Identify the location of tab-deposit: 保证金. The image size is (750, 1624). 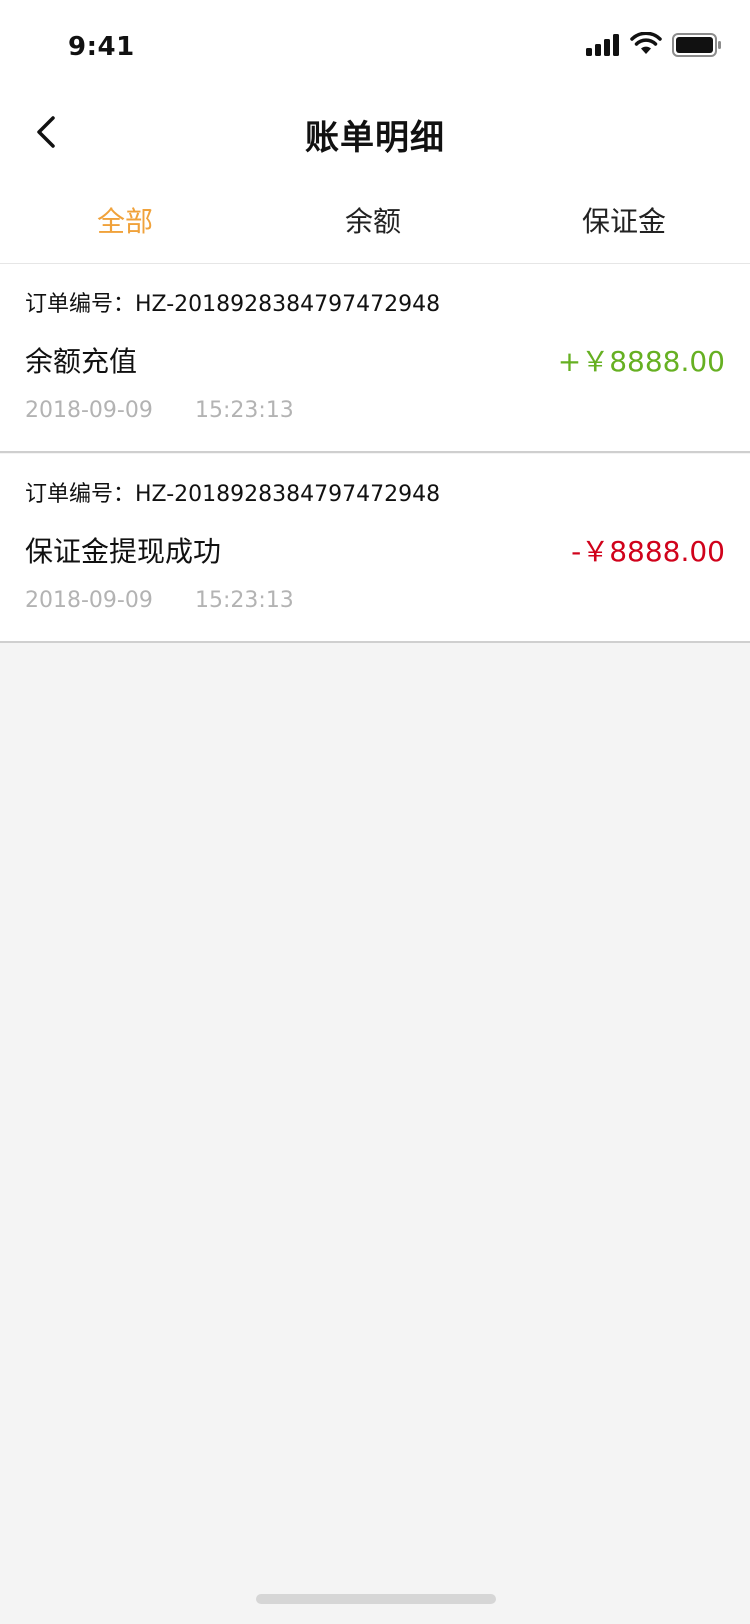
(624, 220).